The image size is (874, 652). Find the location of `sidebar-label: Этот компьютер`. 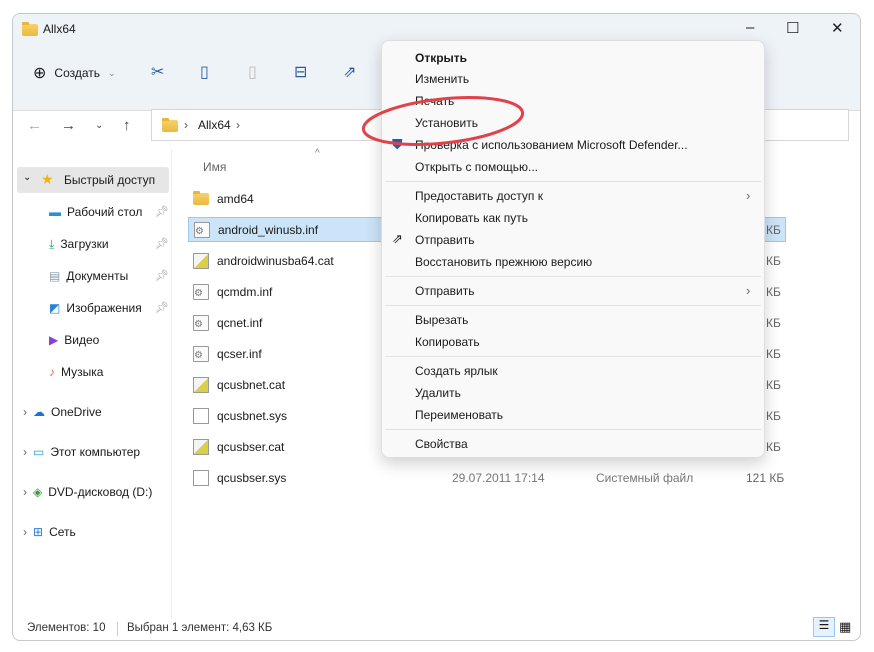

sidebar-label: Этот компьютер is located at coordinates (95, 452).